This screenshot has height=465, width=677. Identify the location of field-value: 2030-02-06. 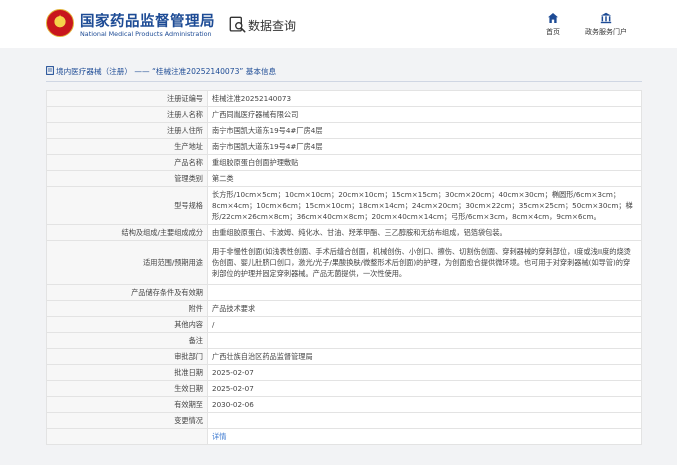
(424, 404).